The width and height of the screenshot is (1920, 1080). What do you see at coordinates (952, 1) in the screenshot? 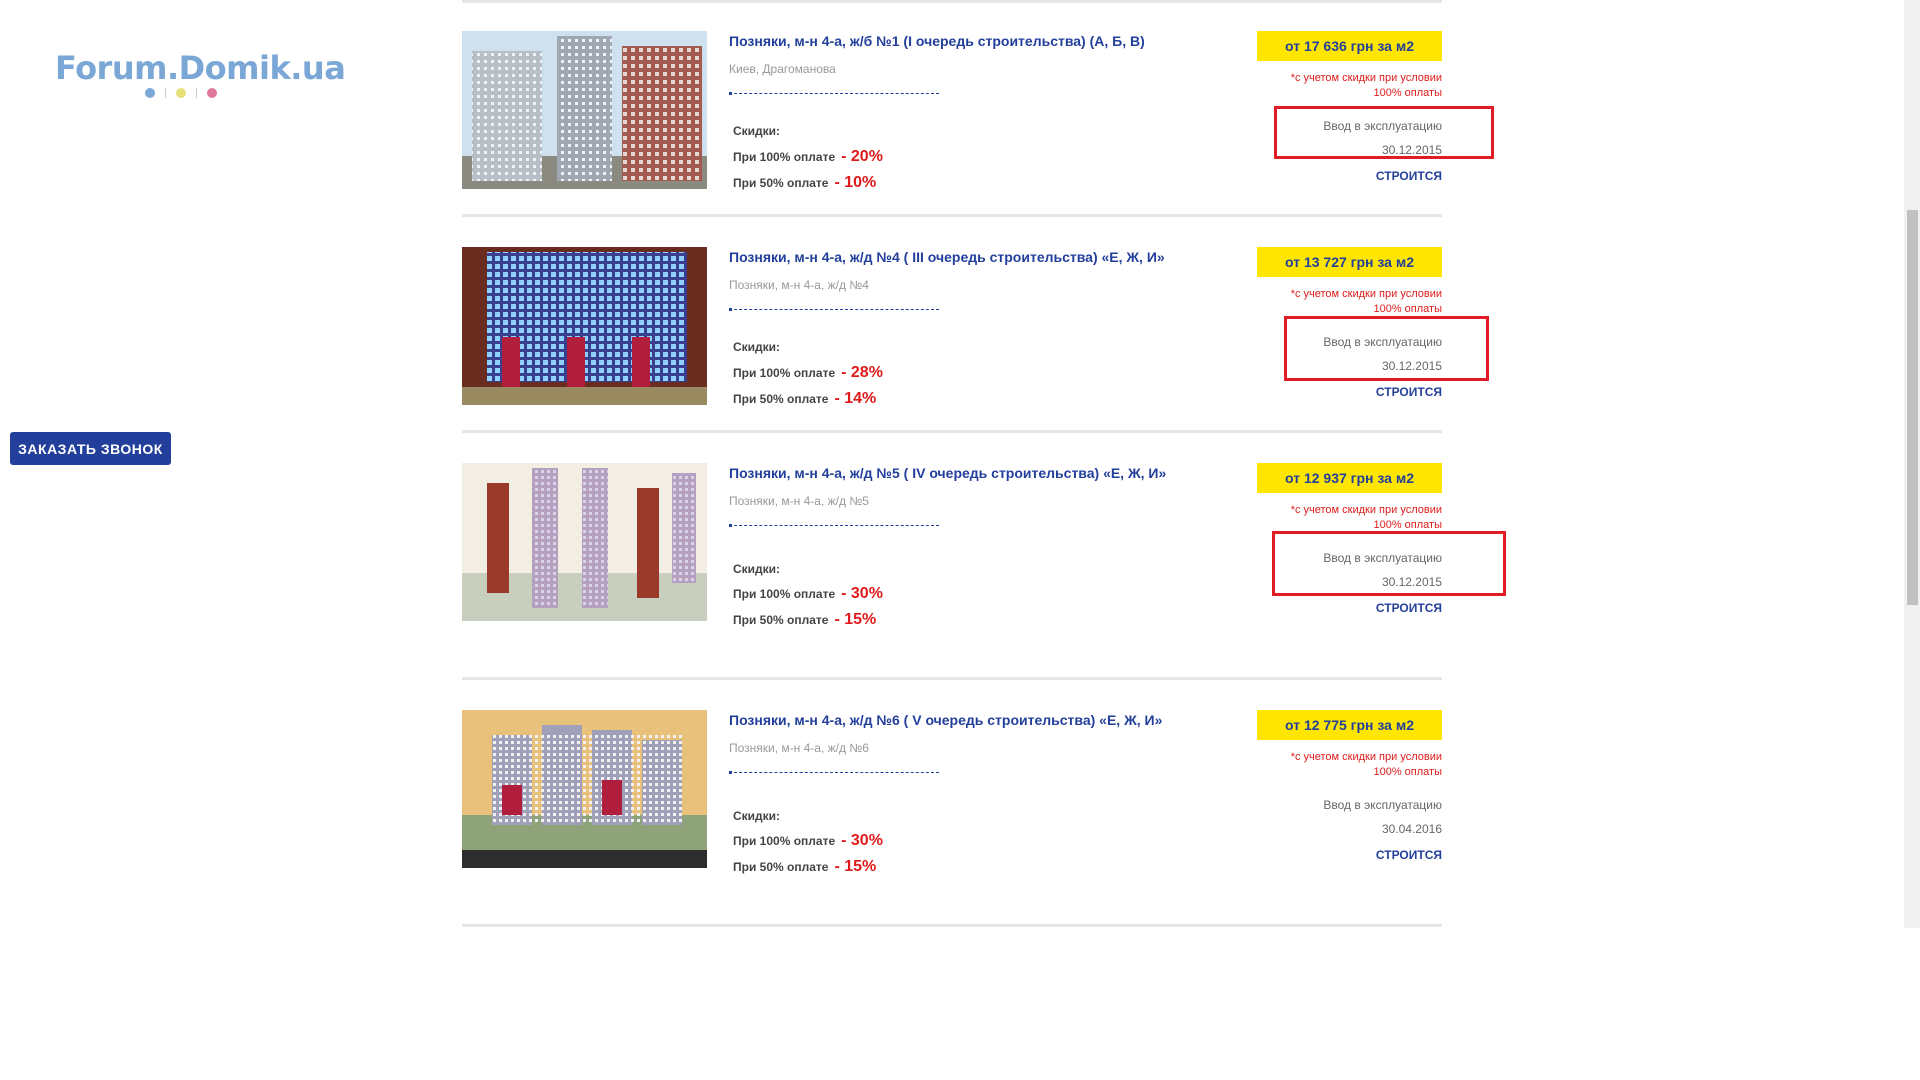
I see `top-divider` at bounding box center [952, 1].